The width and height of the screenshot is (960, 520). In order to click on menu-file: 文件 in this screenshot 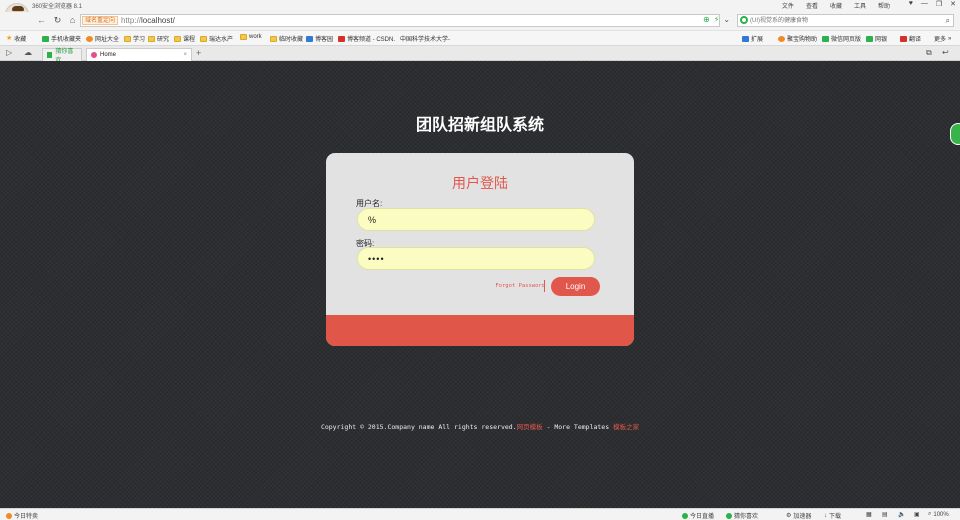, I will do `click(788, 5)`.